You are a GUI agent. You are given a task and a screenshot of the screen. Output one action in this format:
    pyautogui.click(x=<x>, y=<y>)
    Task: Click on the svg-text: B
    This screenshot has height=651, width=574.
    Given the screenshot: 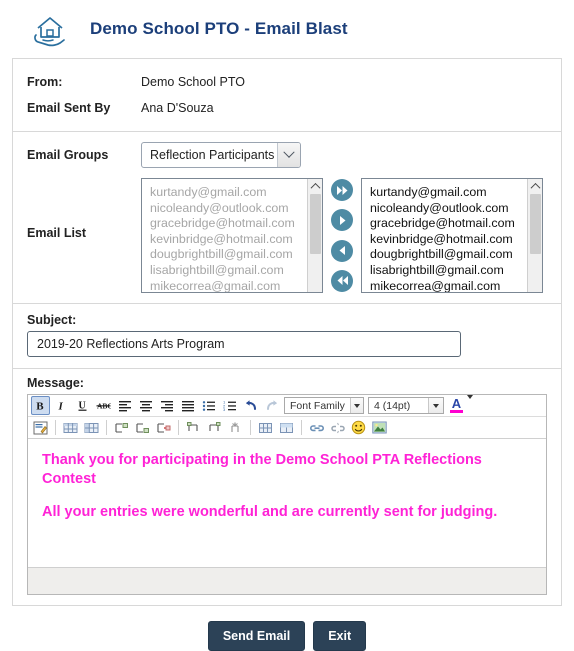 What is the action you would take?
    pyautogui.click(x=40, y=407)
    